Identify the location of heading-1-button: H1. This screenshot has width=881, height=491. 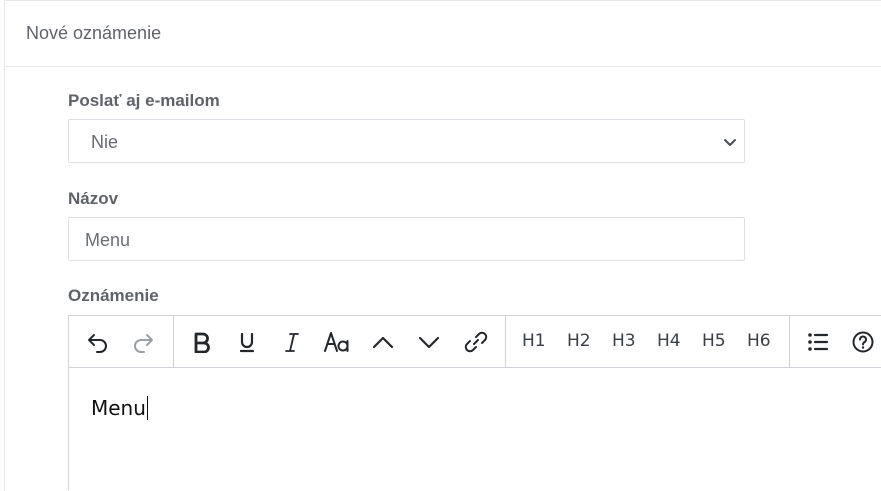
(534, 341).